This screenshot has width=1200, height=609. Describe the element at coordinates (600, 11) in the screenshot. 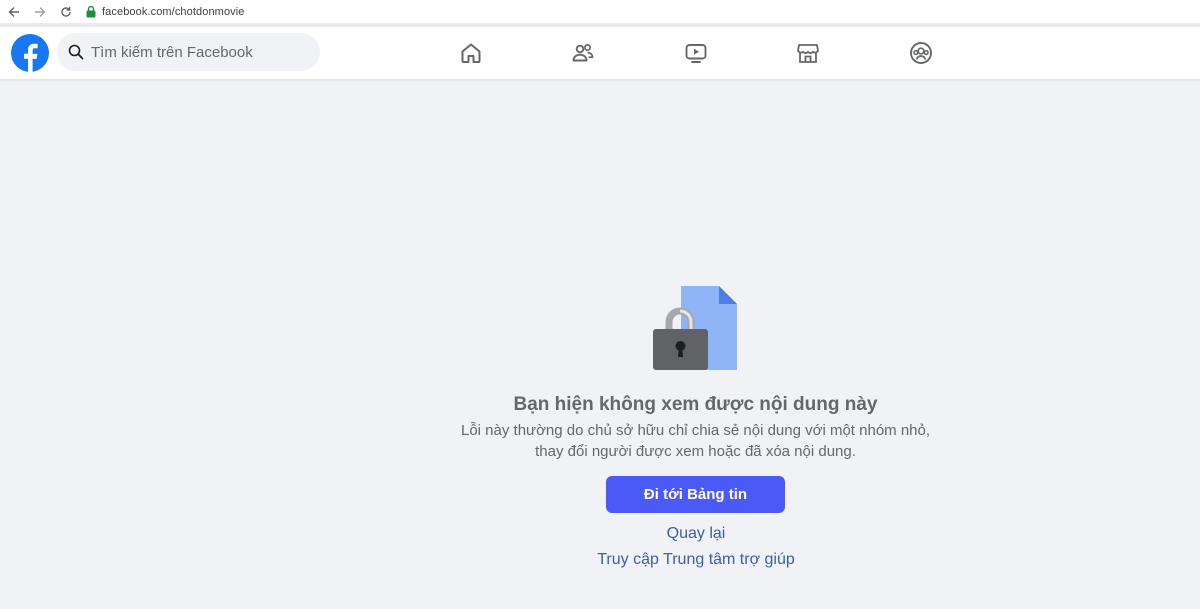

I see `browser-toolbar: facebook.com/chotdonmovie` at that location.